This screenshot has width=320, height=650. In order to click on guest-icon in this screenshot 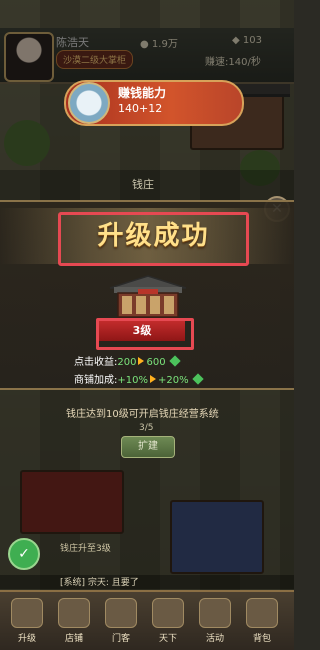, I will do `click(121, 613)`.